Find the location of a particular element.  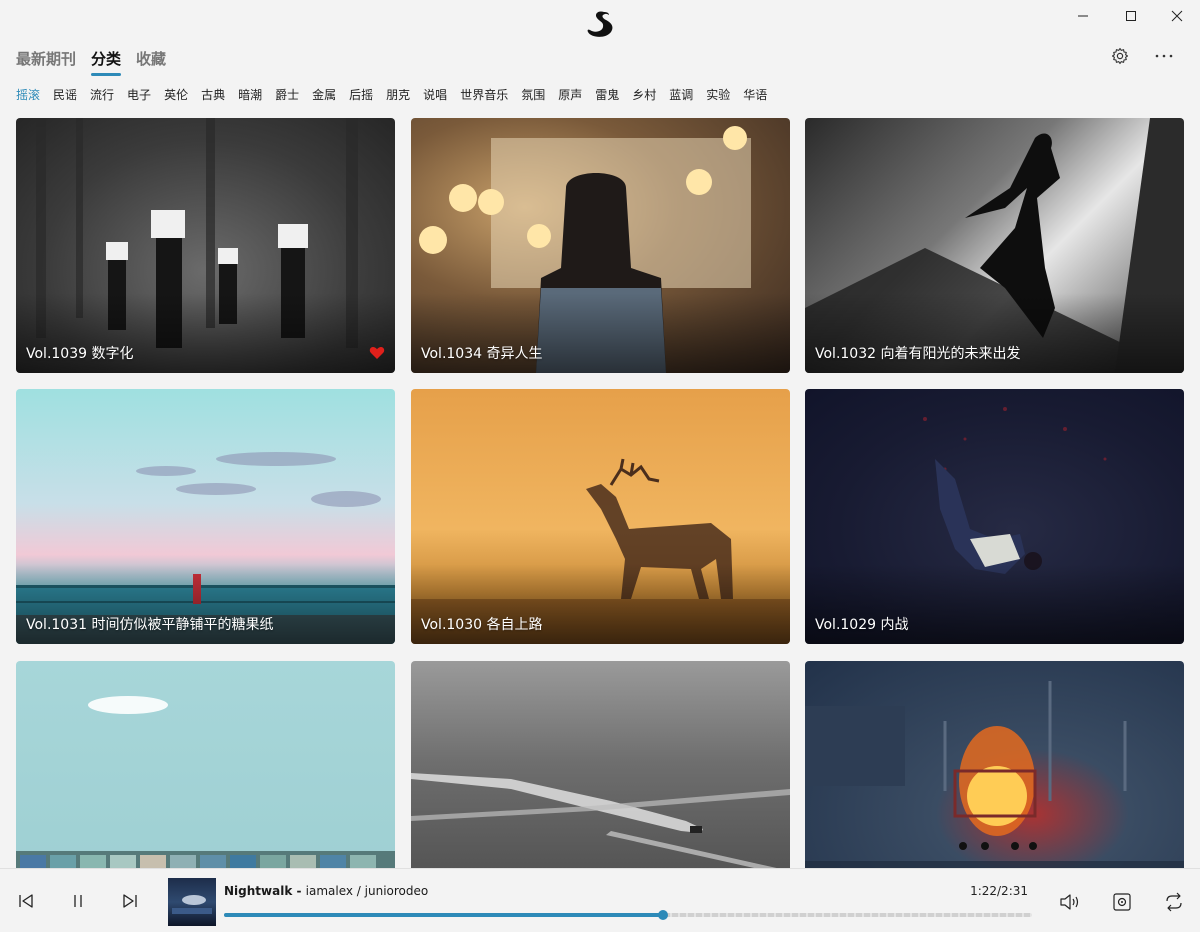

track-info: Nightwalk - iamalex / juniorodeo is located at coordinates (326, 891).